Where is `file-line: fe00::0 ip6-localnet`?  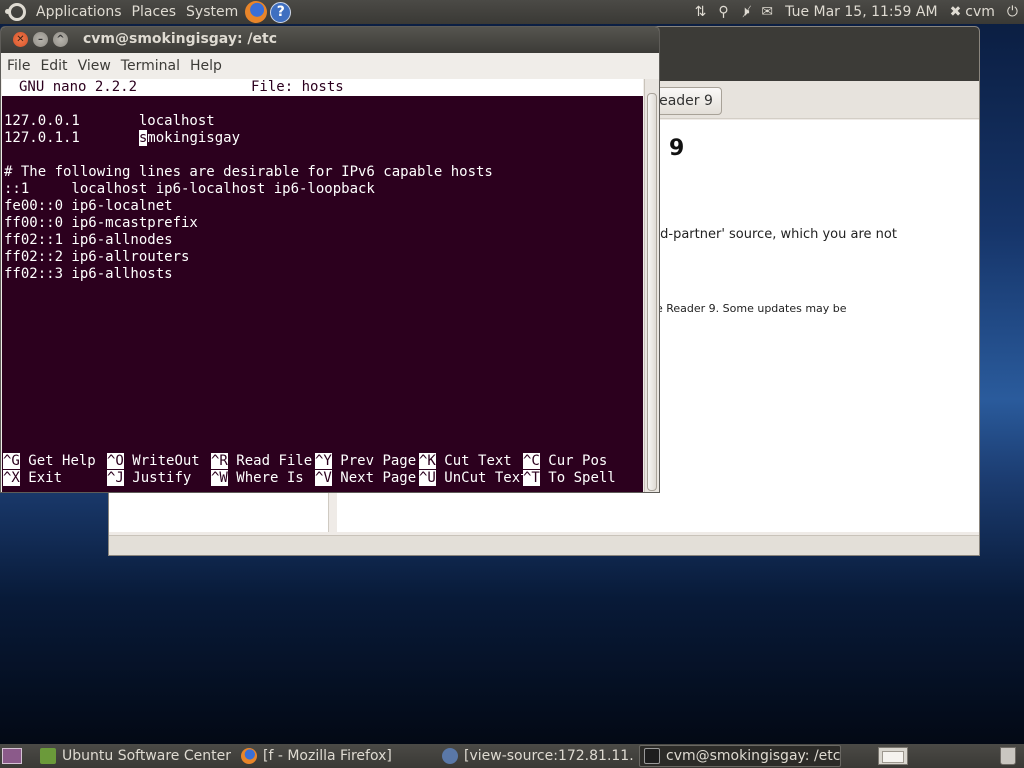
file-line: fe00::0 ip6-localnet is located at coordinates (88, 206).